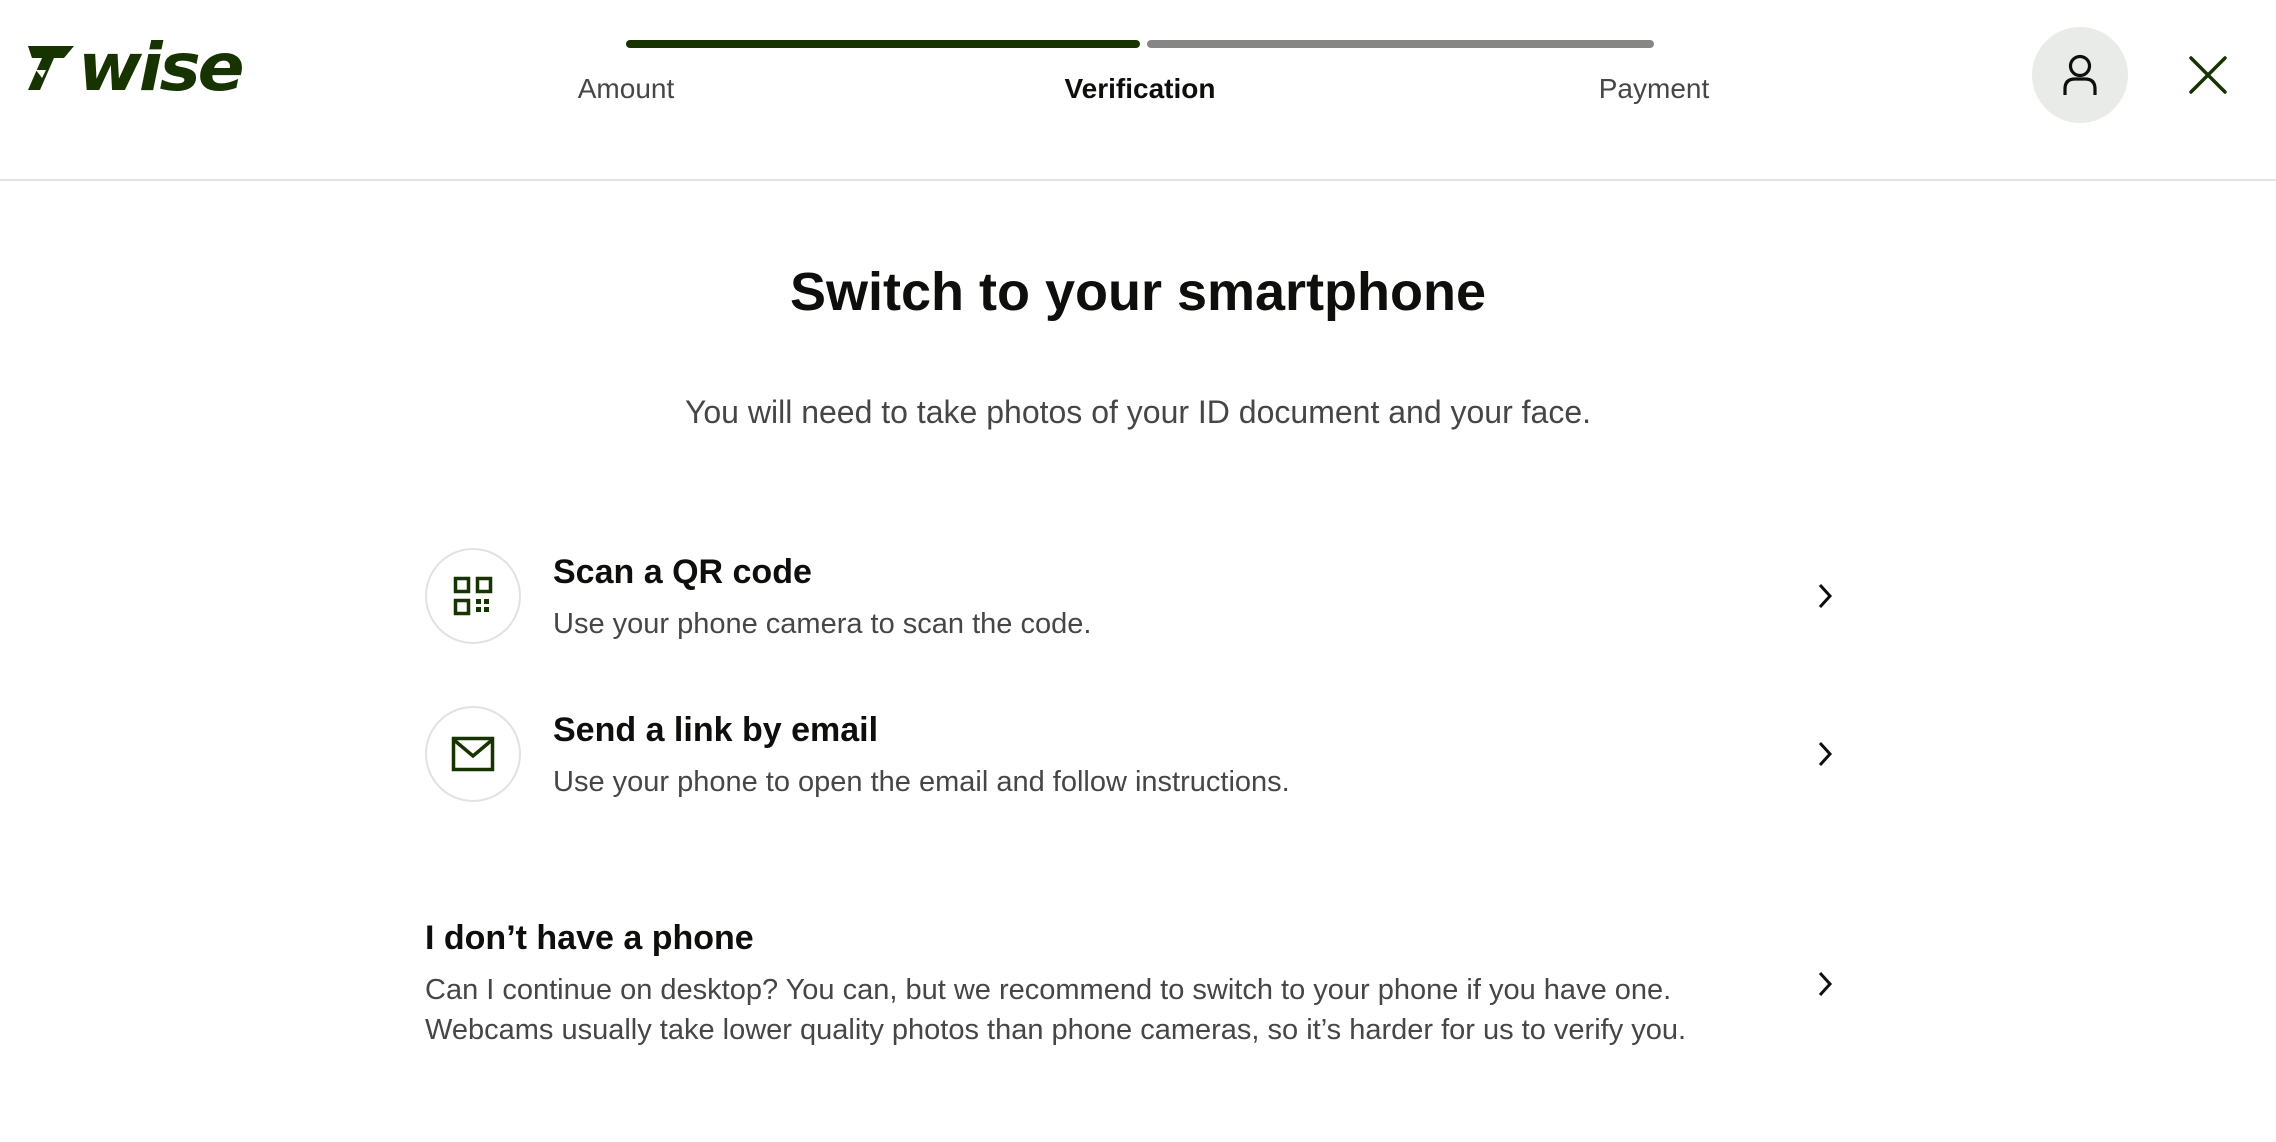  Describe the element at coordinates (626, 89) in the screenshot. I see `step-amount: Amount` at that location.